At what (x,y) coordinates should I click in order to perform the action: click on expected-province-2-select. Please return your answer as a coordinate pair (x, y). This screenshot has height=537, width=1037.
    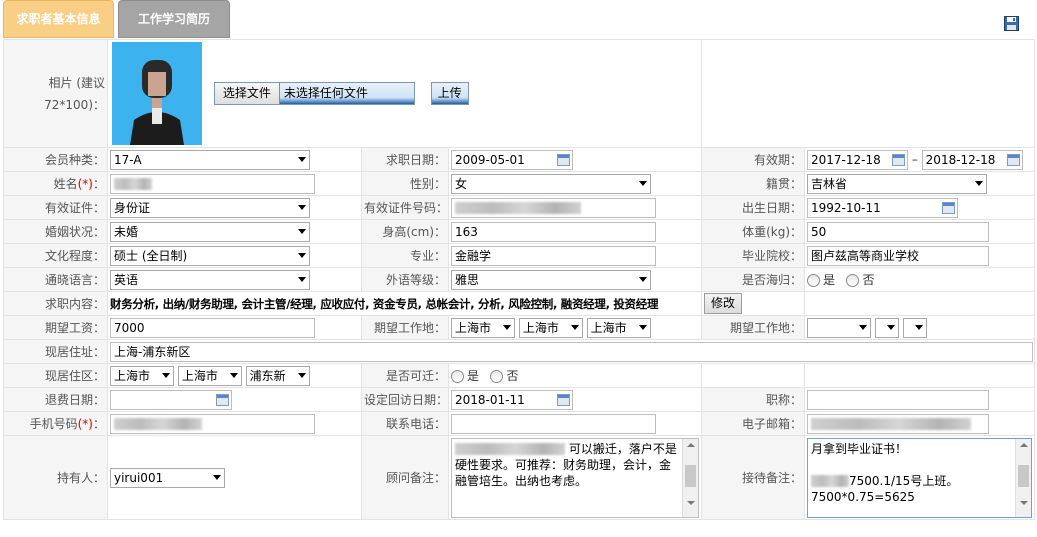
    Looking at the image, I should click on (839, 327).